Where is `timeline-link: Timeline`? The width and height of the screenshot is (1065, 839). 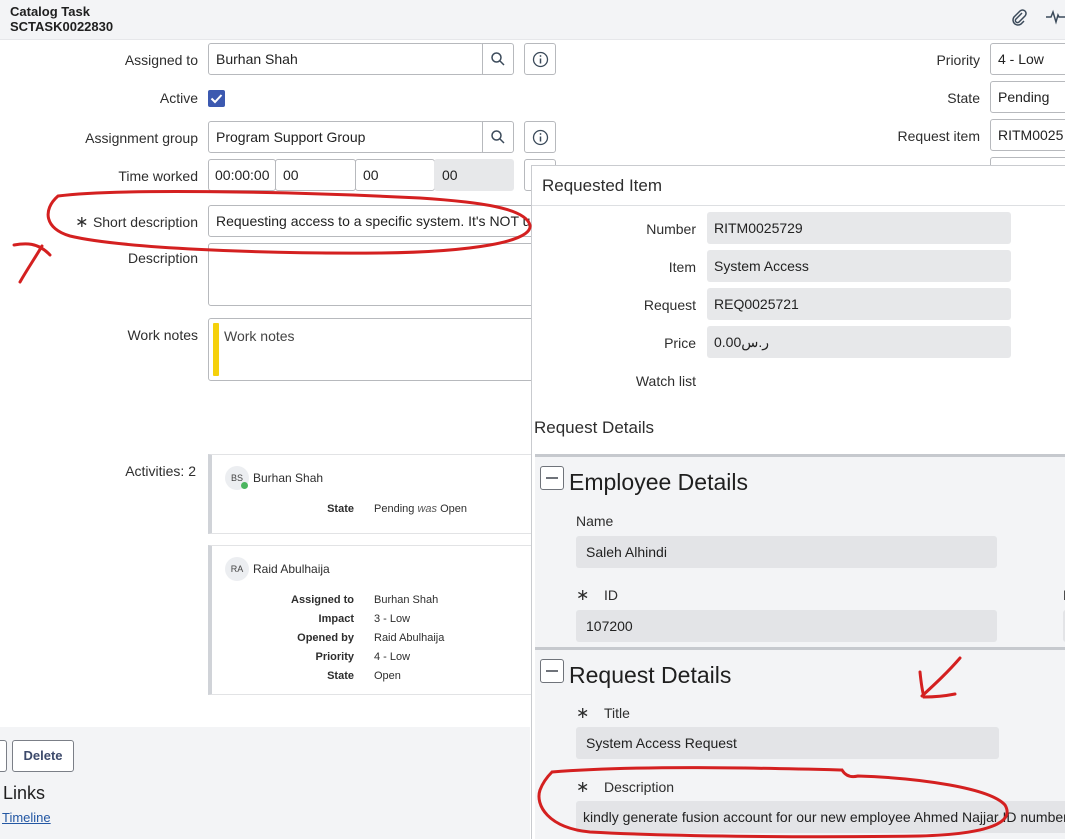 timeline-link: Timeline is located at coordinates (26, 817).